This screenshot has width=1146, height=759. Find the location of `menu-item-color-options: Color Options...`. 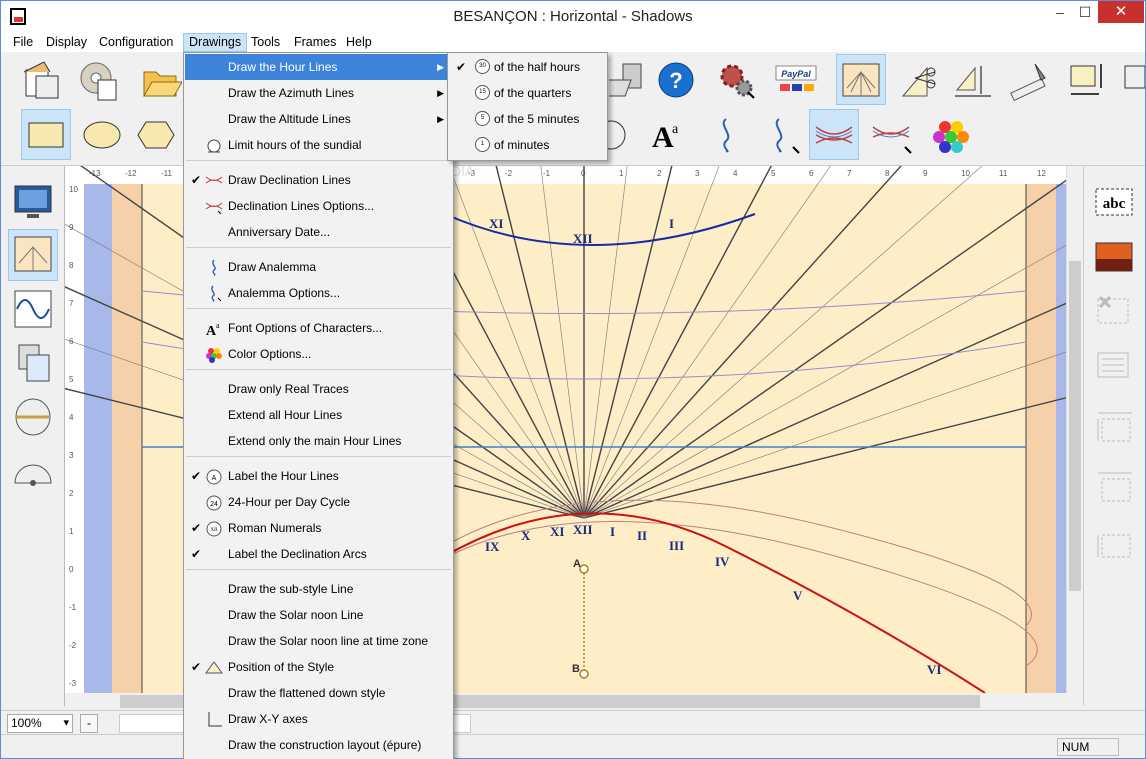

menu-item-color-options: Color Options... is located at coordinates (318, 354).